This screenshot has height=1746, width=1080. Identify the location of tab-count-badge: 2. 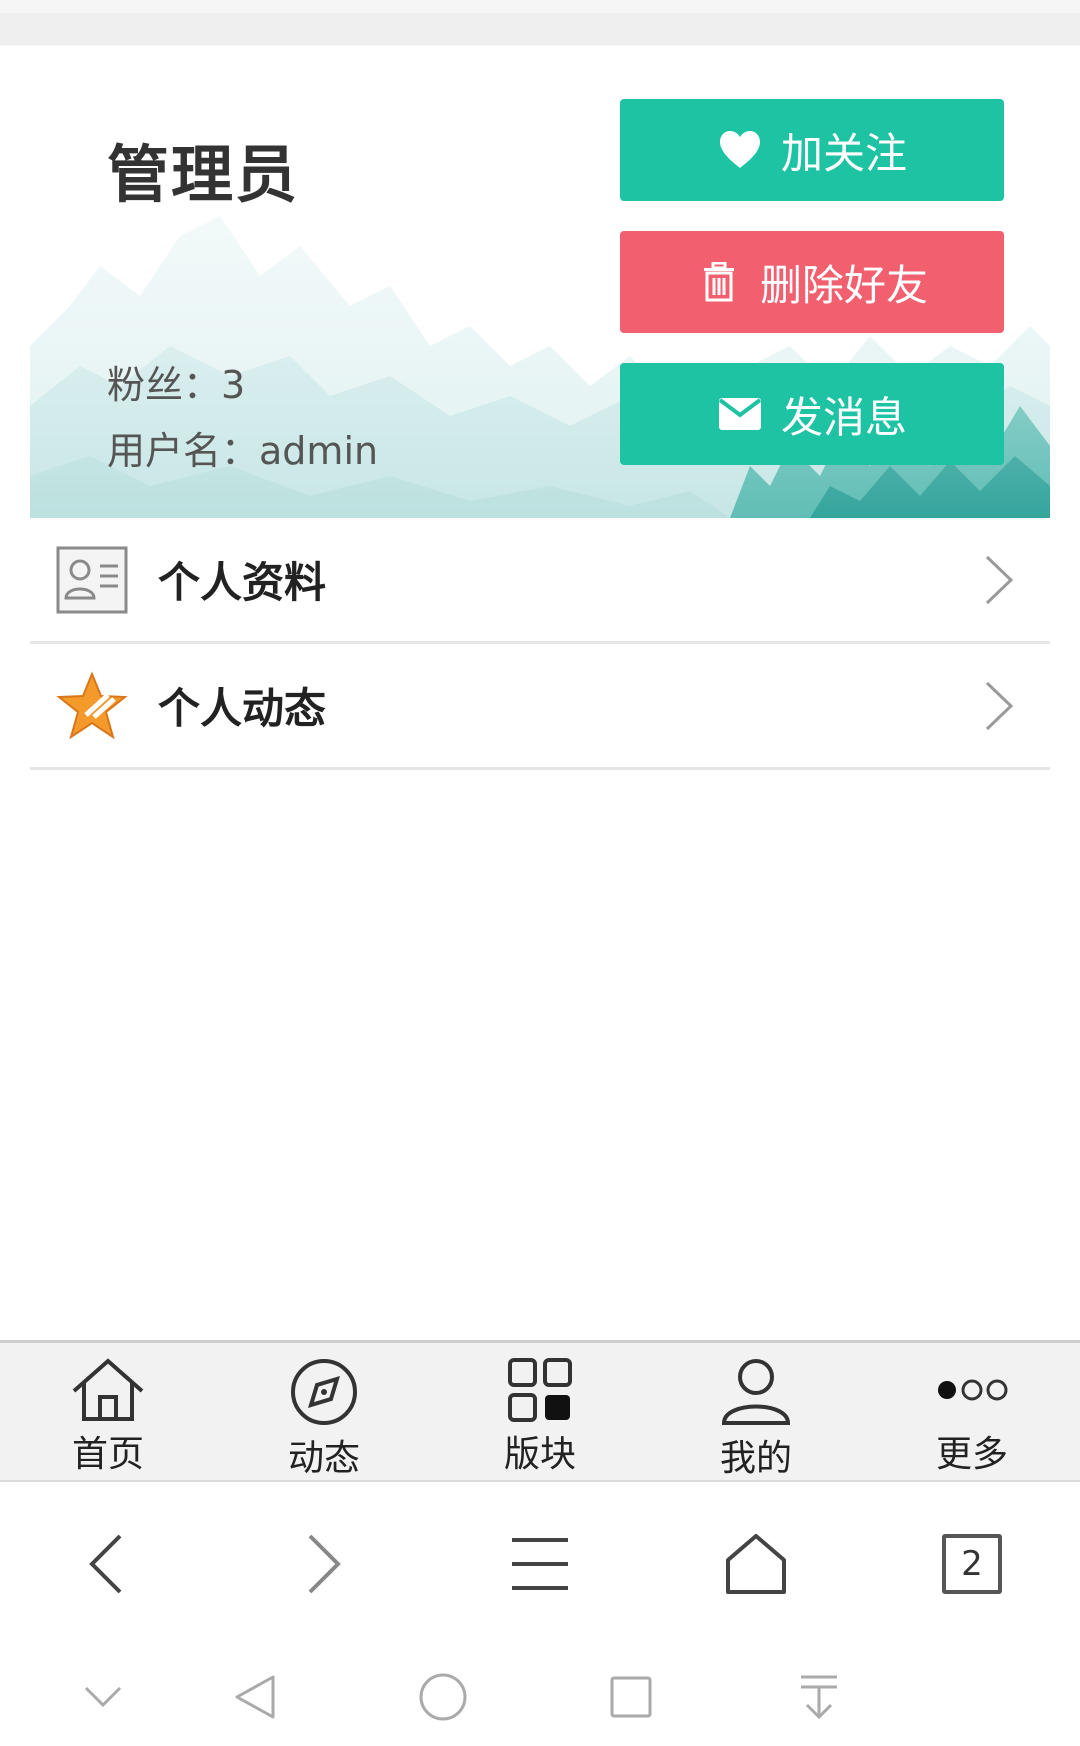
(972, 1564).